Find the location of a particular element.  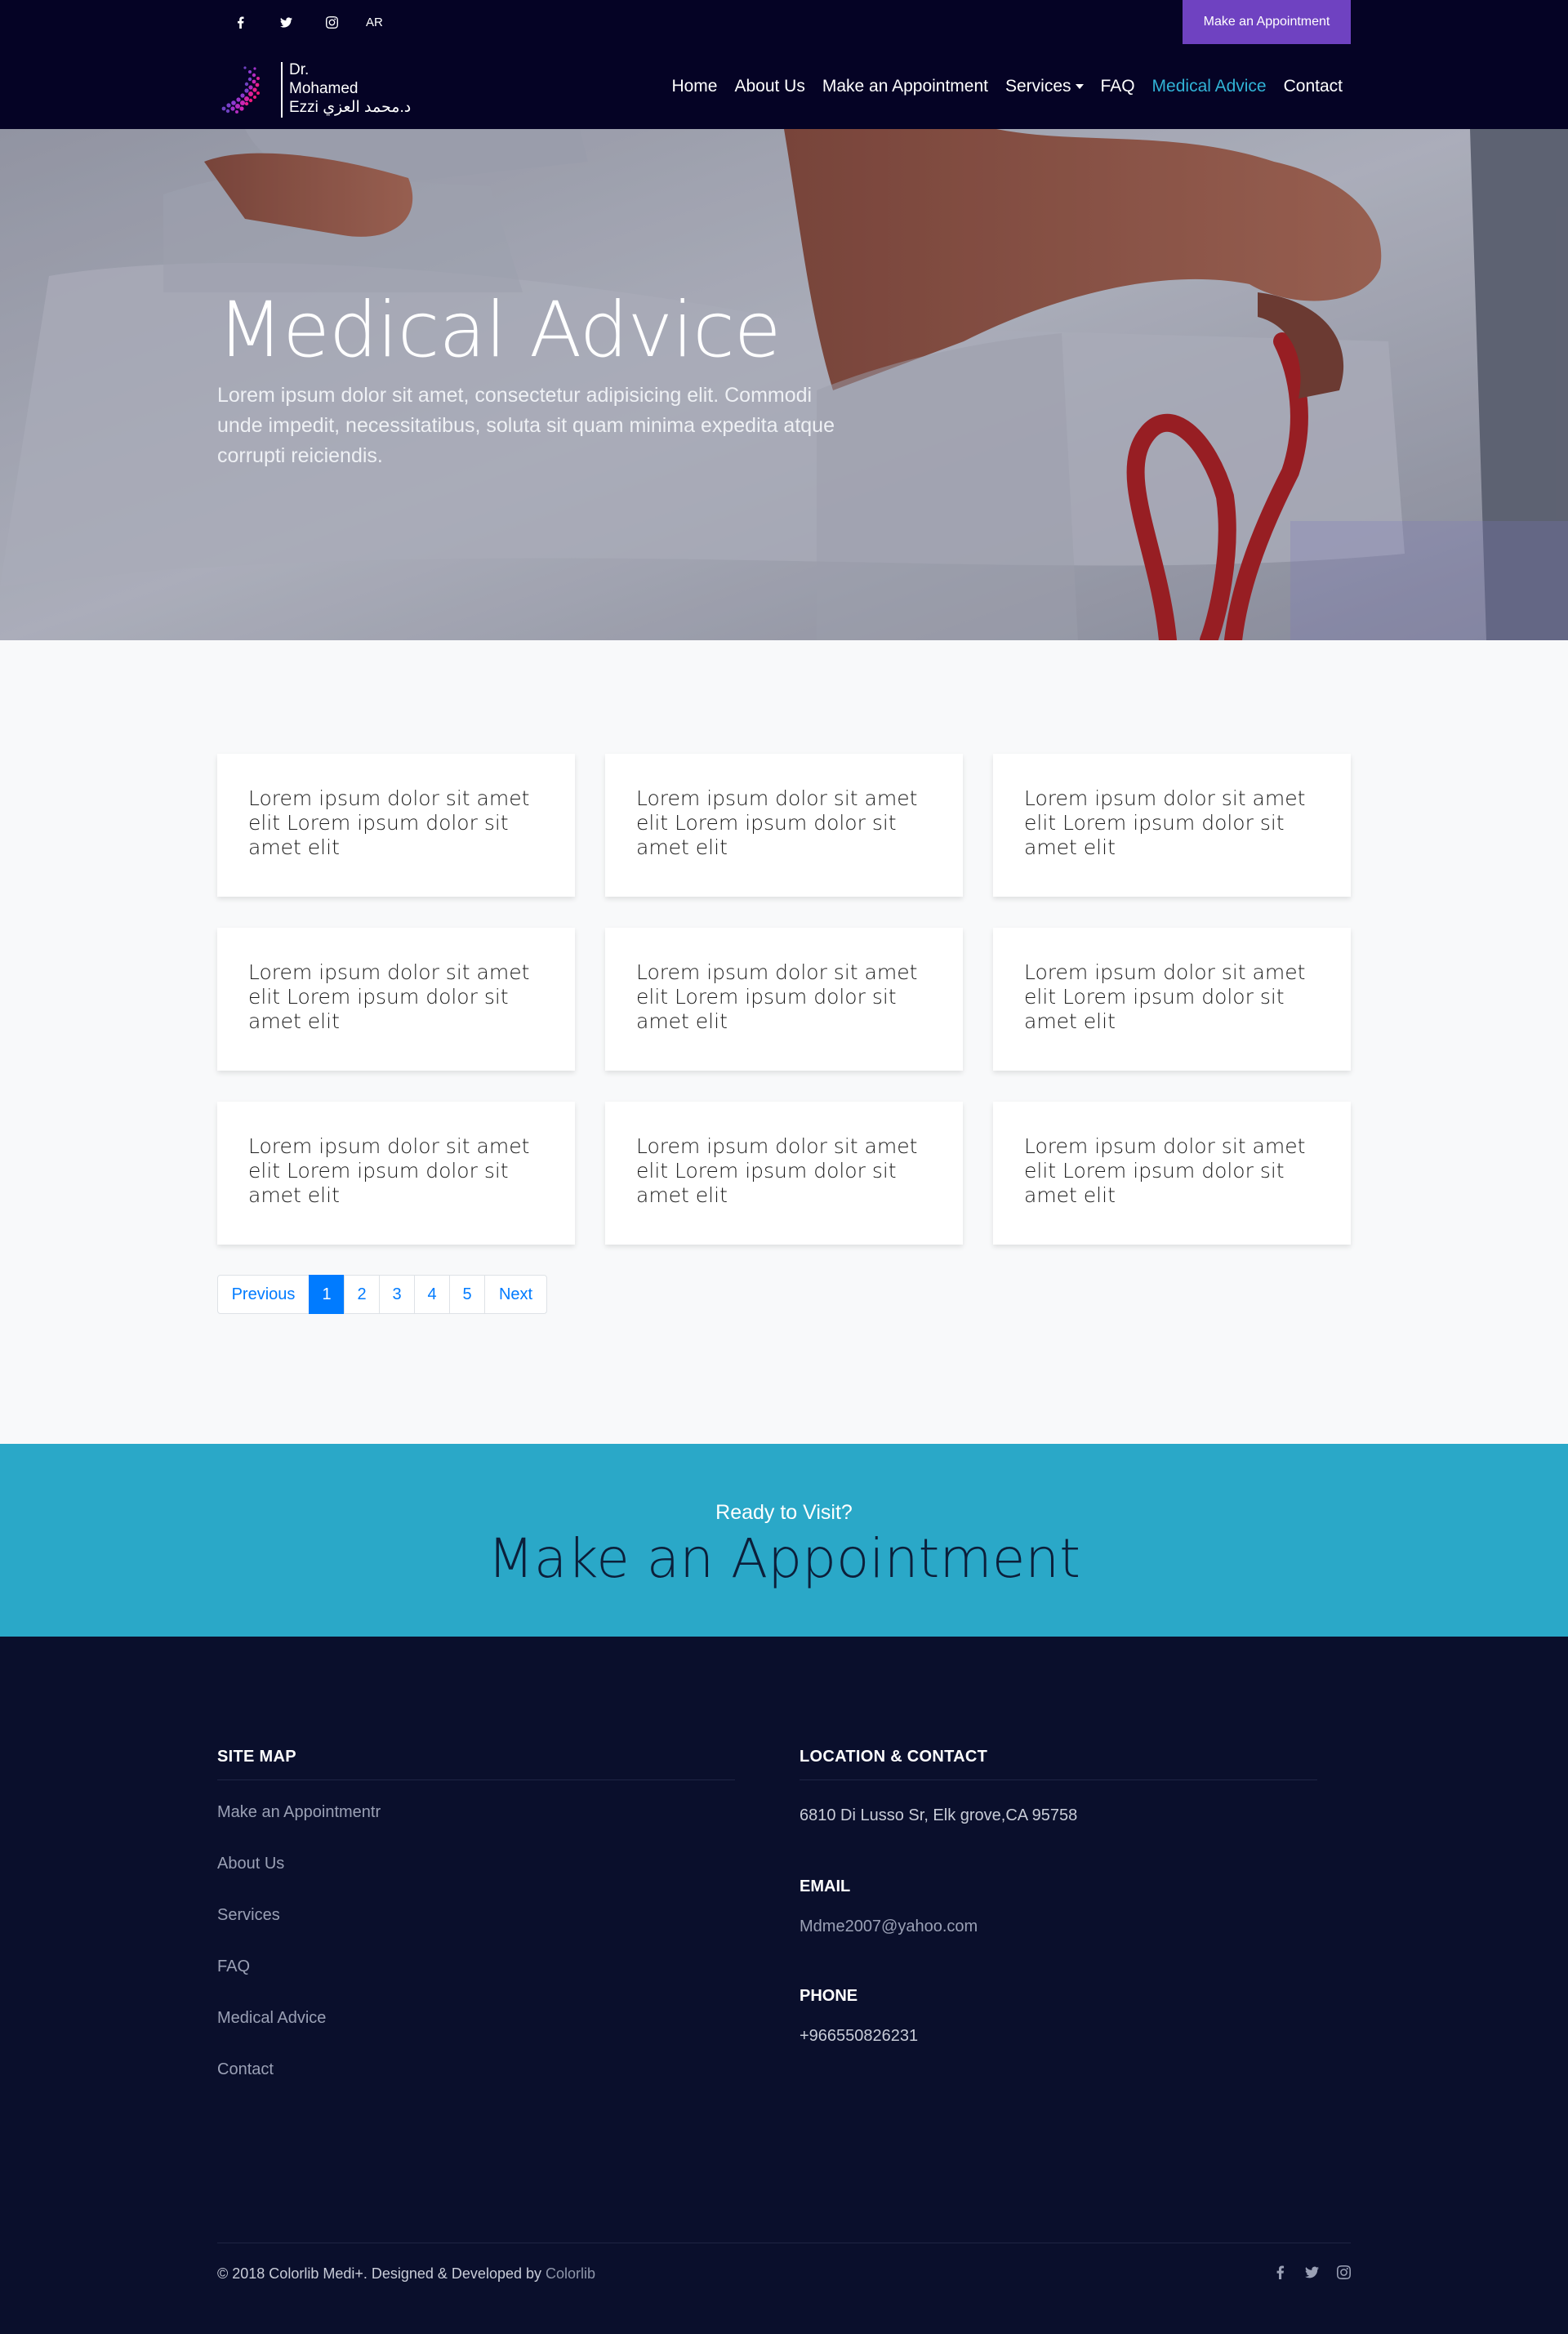

caret-down-icon is located at coordinates (1079, 86).